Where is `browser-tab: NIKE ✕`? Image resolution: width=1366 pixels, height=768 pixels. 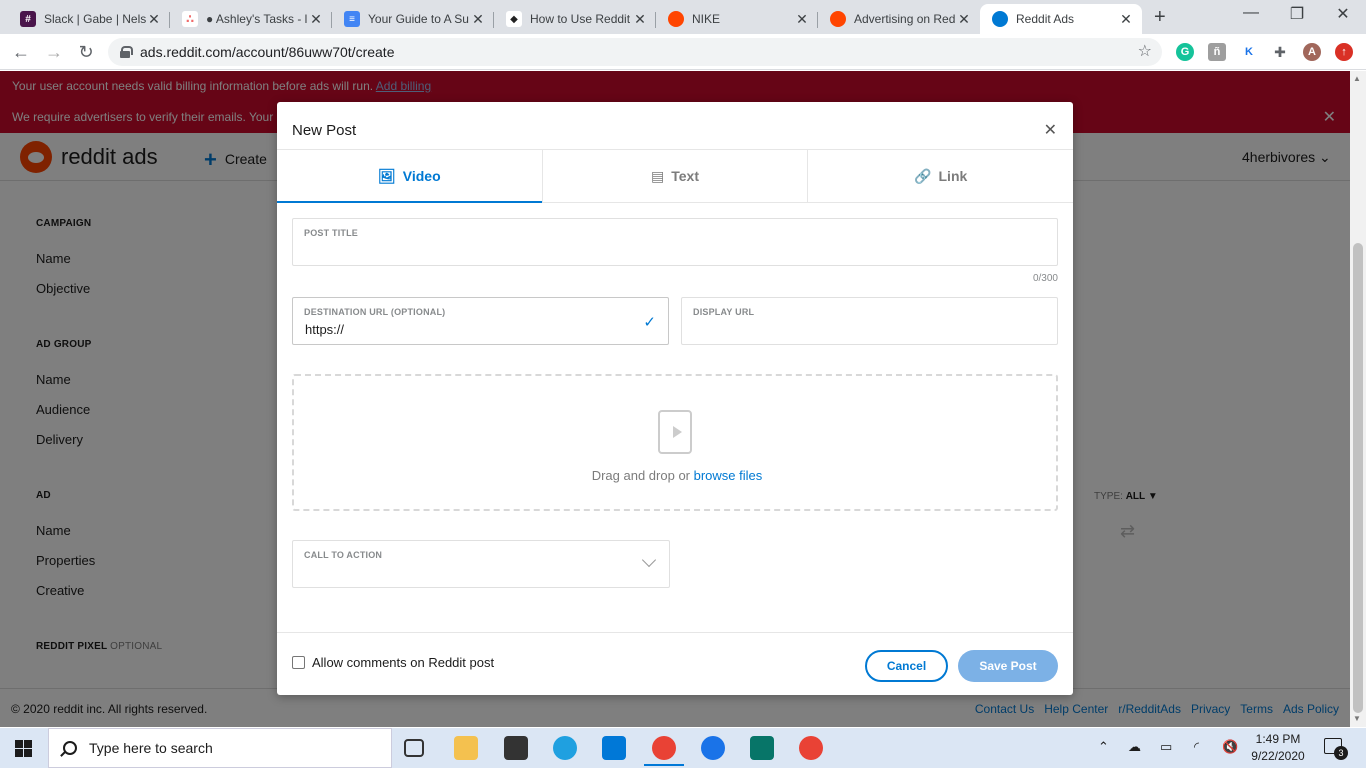
browser-tab: NIKE ✕ is located at coordinates (737, 19).